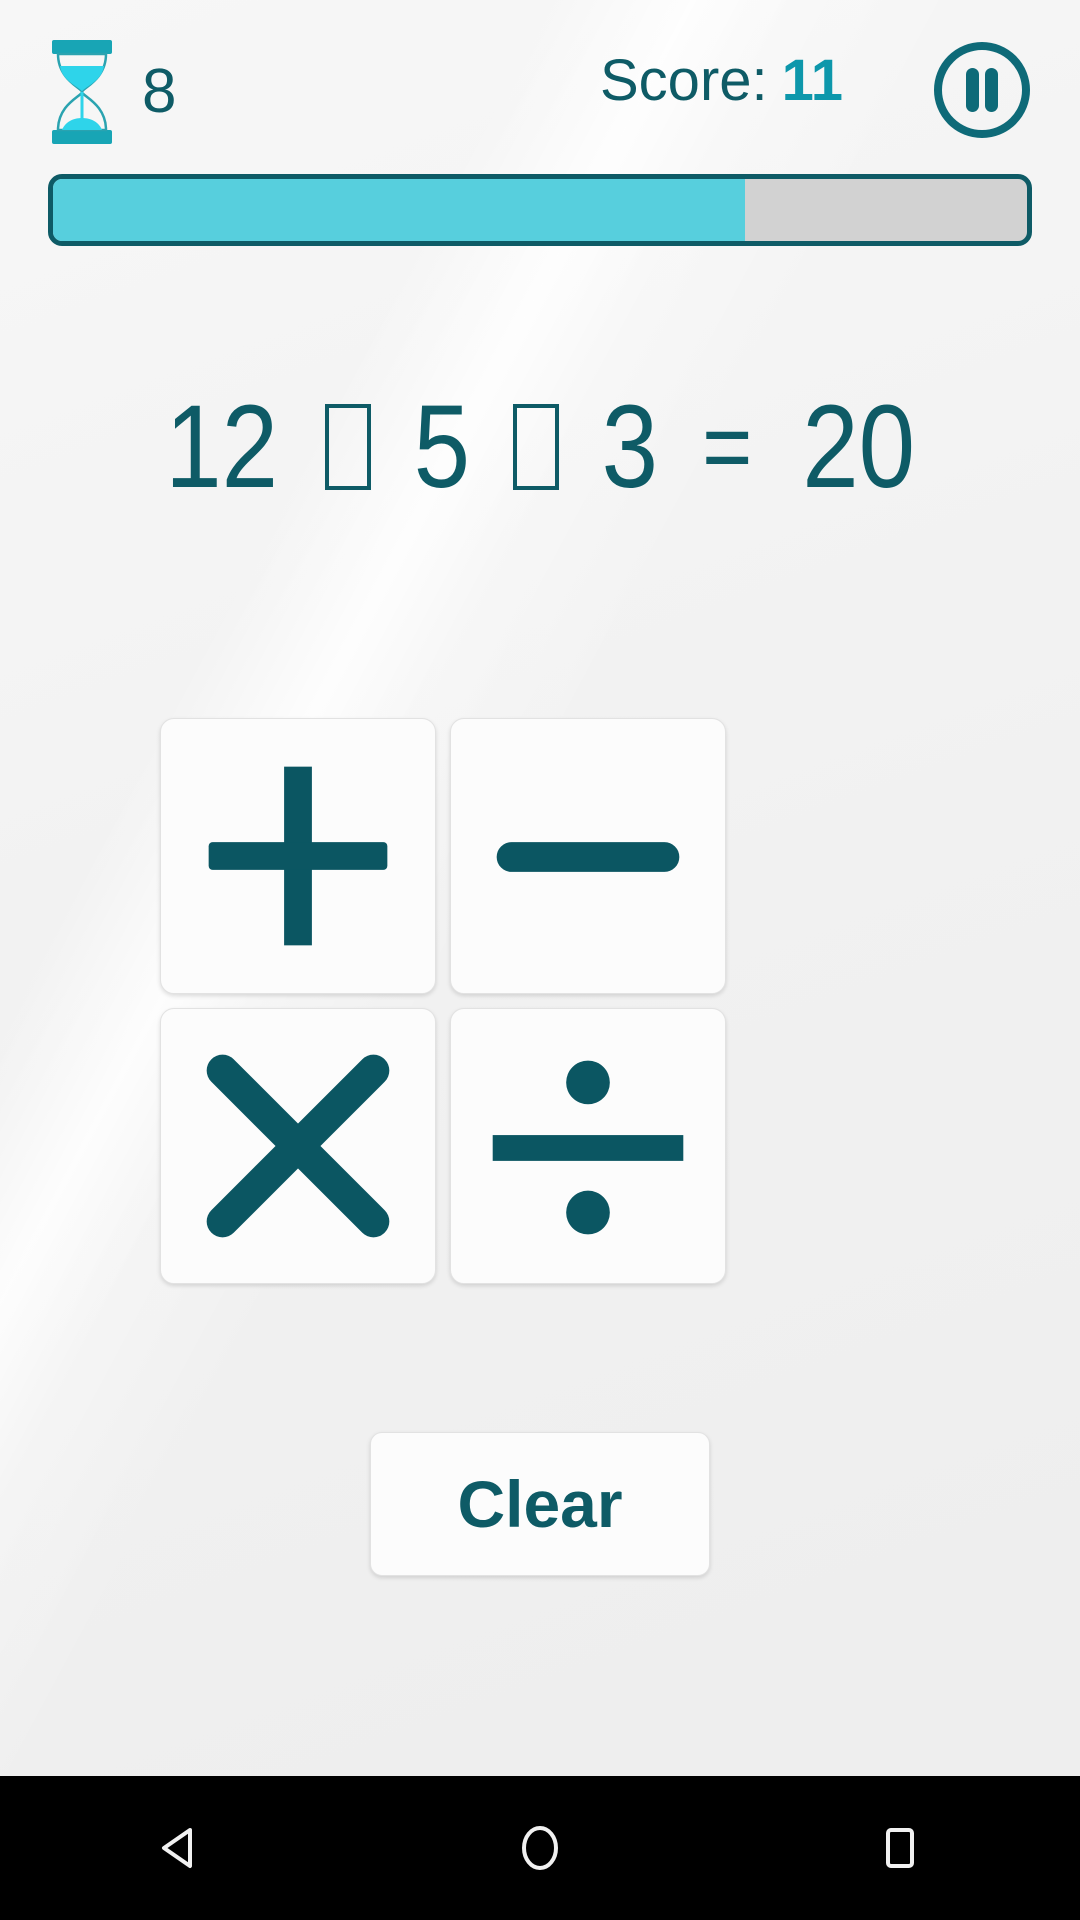 This screenshot has height=1920, width=1080. I want to click on operator-button-add, so click(298, 856).